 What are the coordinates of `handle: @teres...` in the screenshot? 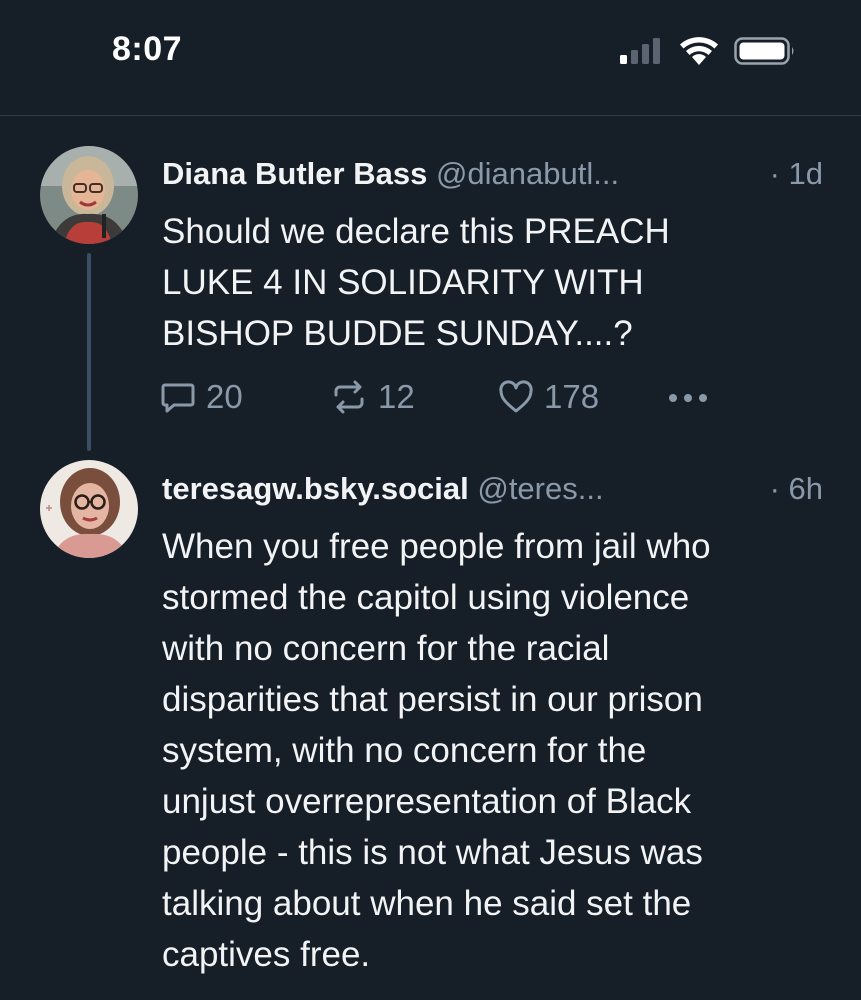 It's located at (540, 488).